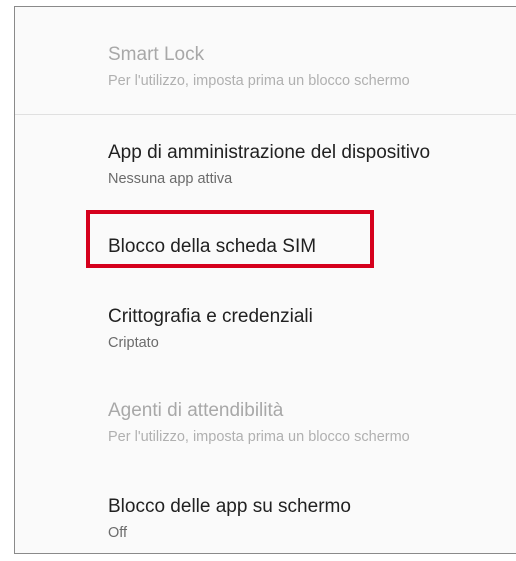 The width and height of the screenshot is (516, 561). I want to click on setting-encryption-credentials: Crittografia e credenziali Criptato, so click(312, 329).